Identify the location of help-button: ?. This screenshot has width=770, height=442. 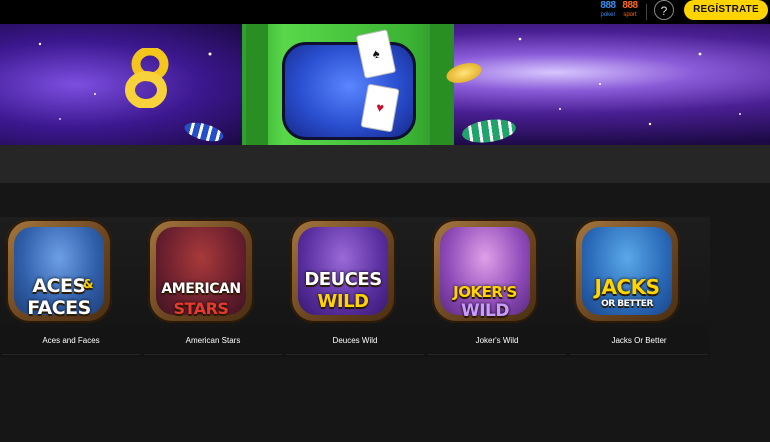
(664, 10).